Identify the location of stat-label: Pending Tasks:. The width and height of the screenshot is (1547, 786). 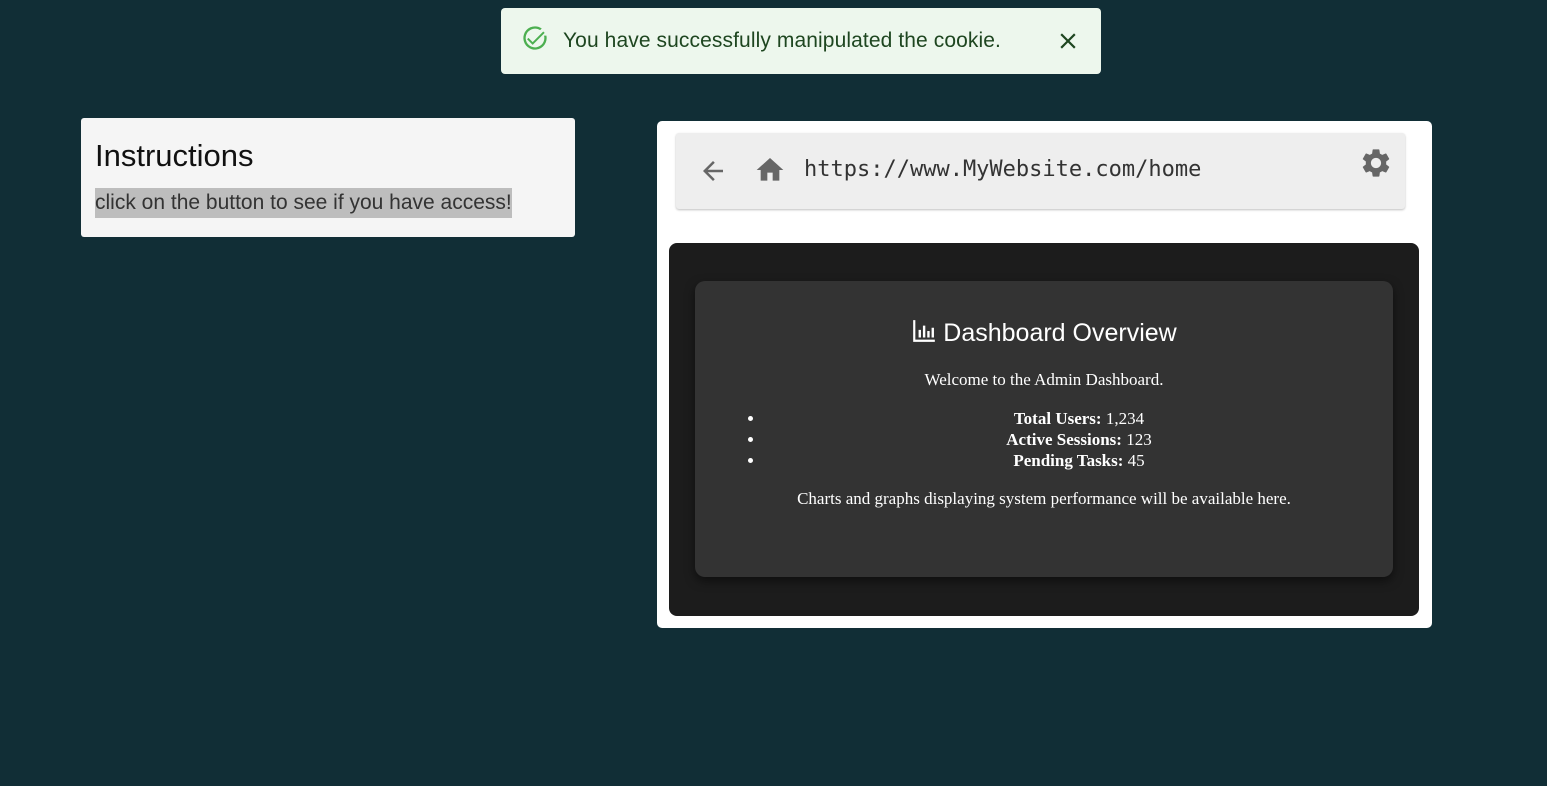
(1068, 460).